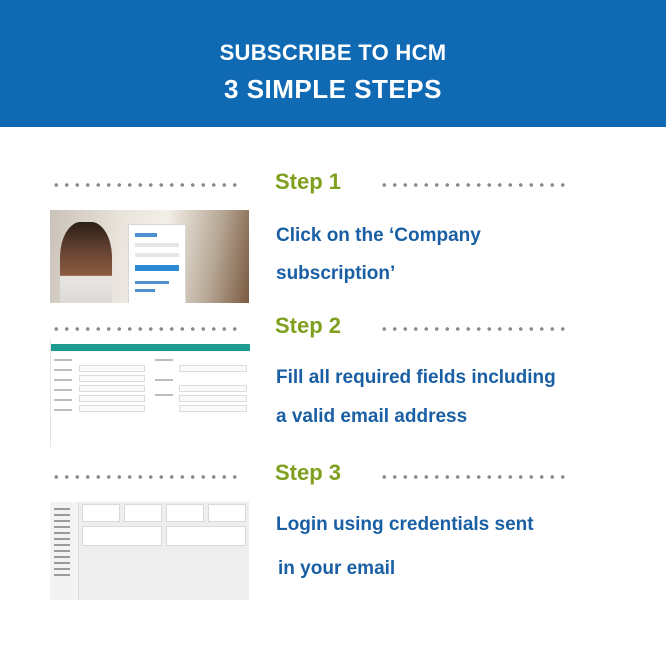 The height and width of the screenshot is (666, 666). I want to click on step1-thumbnail, so click(149, 252).